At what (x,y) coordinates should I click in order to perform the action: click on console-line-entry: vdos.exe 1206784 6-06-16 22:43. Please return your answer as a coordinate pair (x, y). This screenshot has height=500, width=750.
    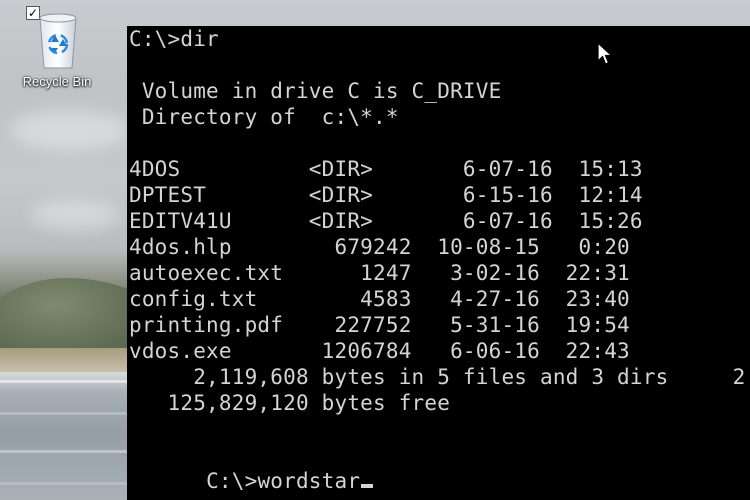
    Looking at the image, I should click on (379, 351).